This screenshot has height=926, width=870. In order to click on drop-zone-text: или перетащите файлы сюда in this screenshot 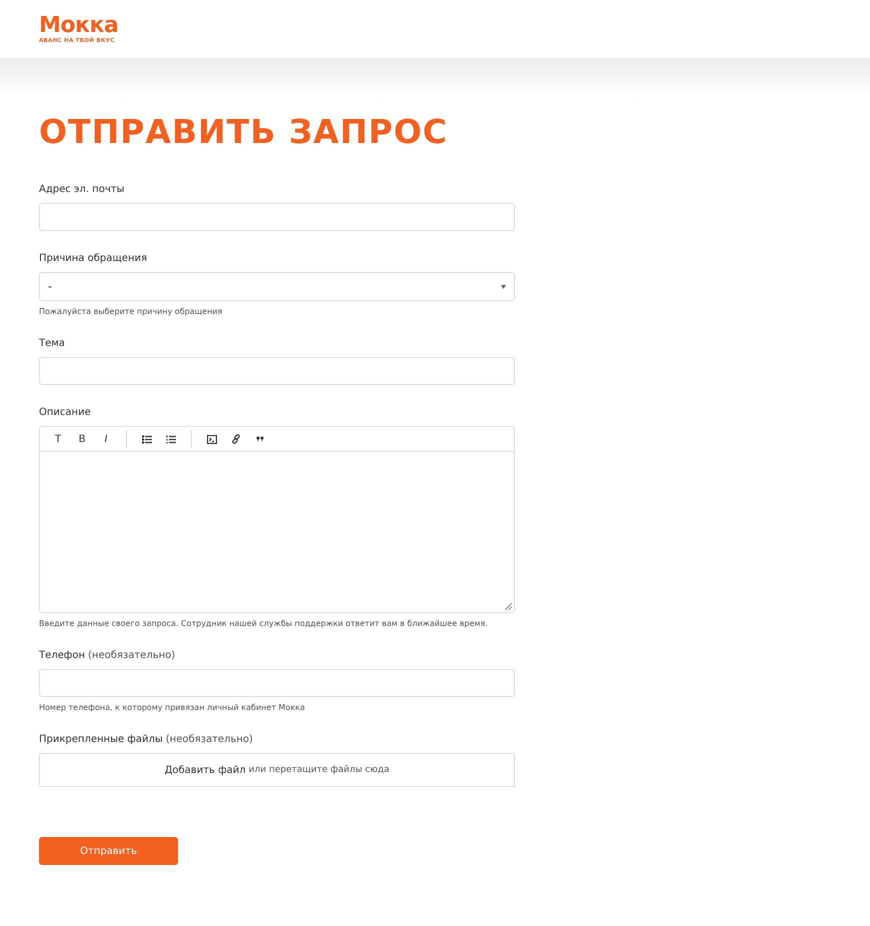, I will do `click(319, 770)`.